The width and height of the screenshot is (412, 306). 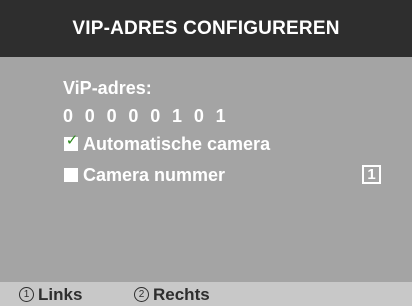 I want to click on key-1-icon: 1, so click(x=26, y=294).